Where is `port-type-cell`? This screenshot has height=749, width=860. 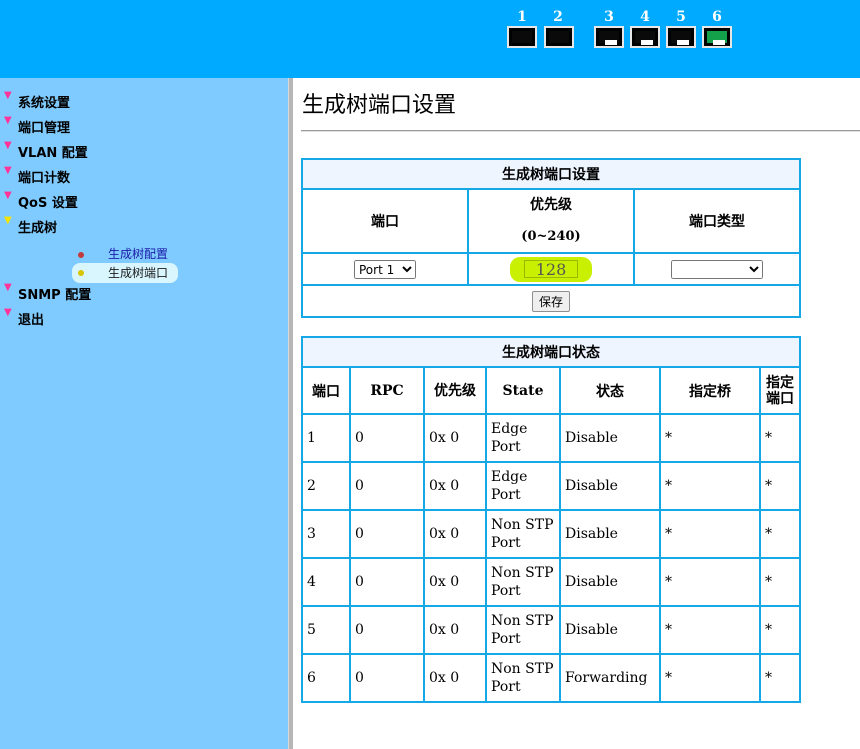 port-type-cell is located at coordinates (717, 269).